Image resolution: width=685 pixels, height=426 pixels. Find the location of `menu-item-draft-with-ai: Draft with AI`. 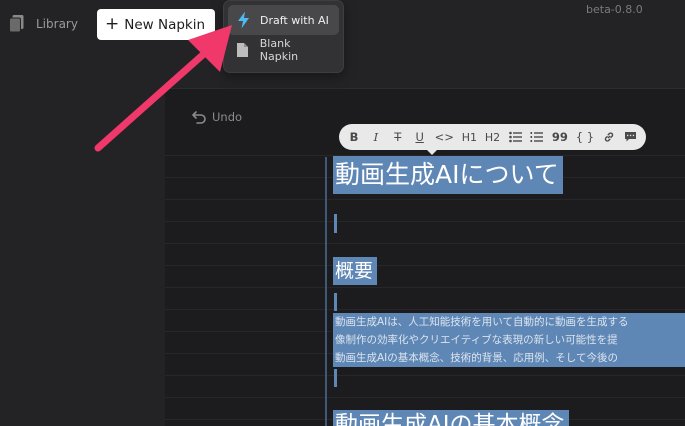

menu-item-draft-with-ai: Draft with AI is located at coordinates (283, 20).